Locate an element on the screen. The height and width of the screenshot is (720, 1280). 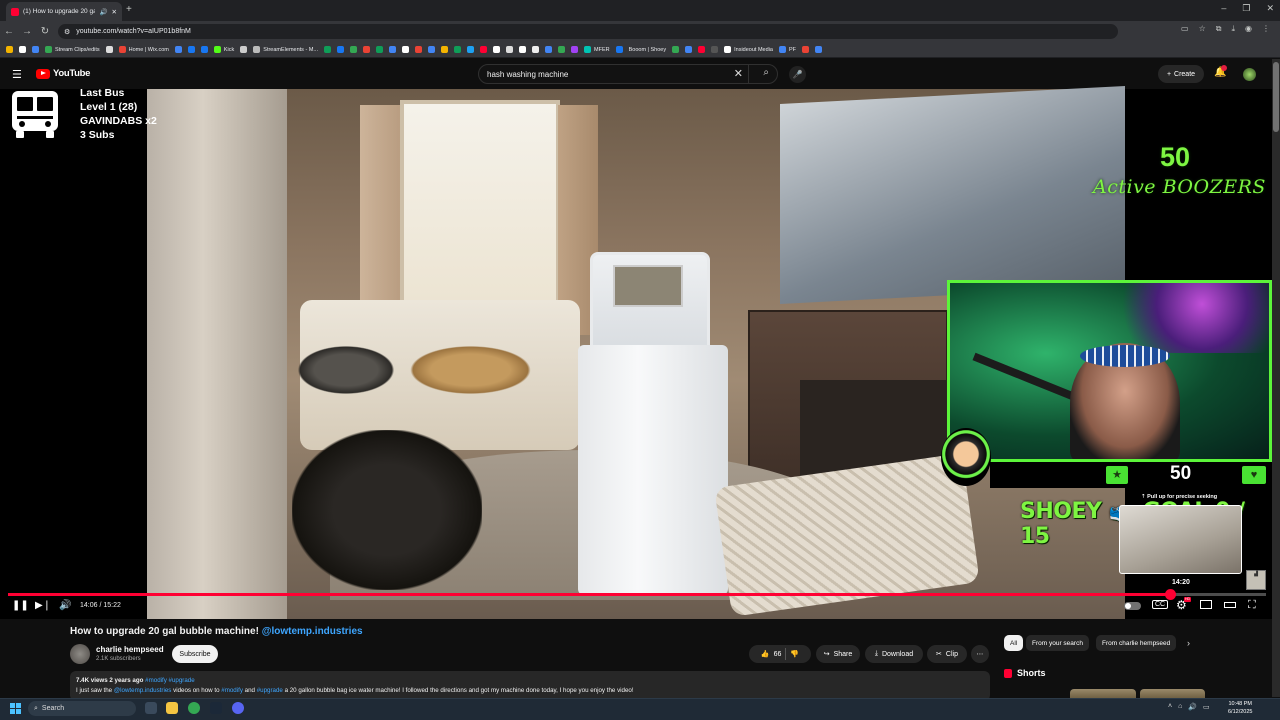
address-bar: ⚙ youtube.com/watch?v=aIUP01b8fnM is located at coordinates (588, 31).